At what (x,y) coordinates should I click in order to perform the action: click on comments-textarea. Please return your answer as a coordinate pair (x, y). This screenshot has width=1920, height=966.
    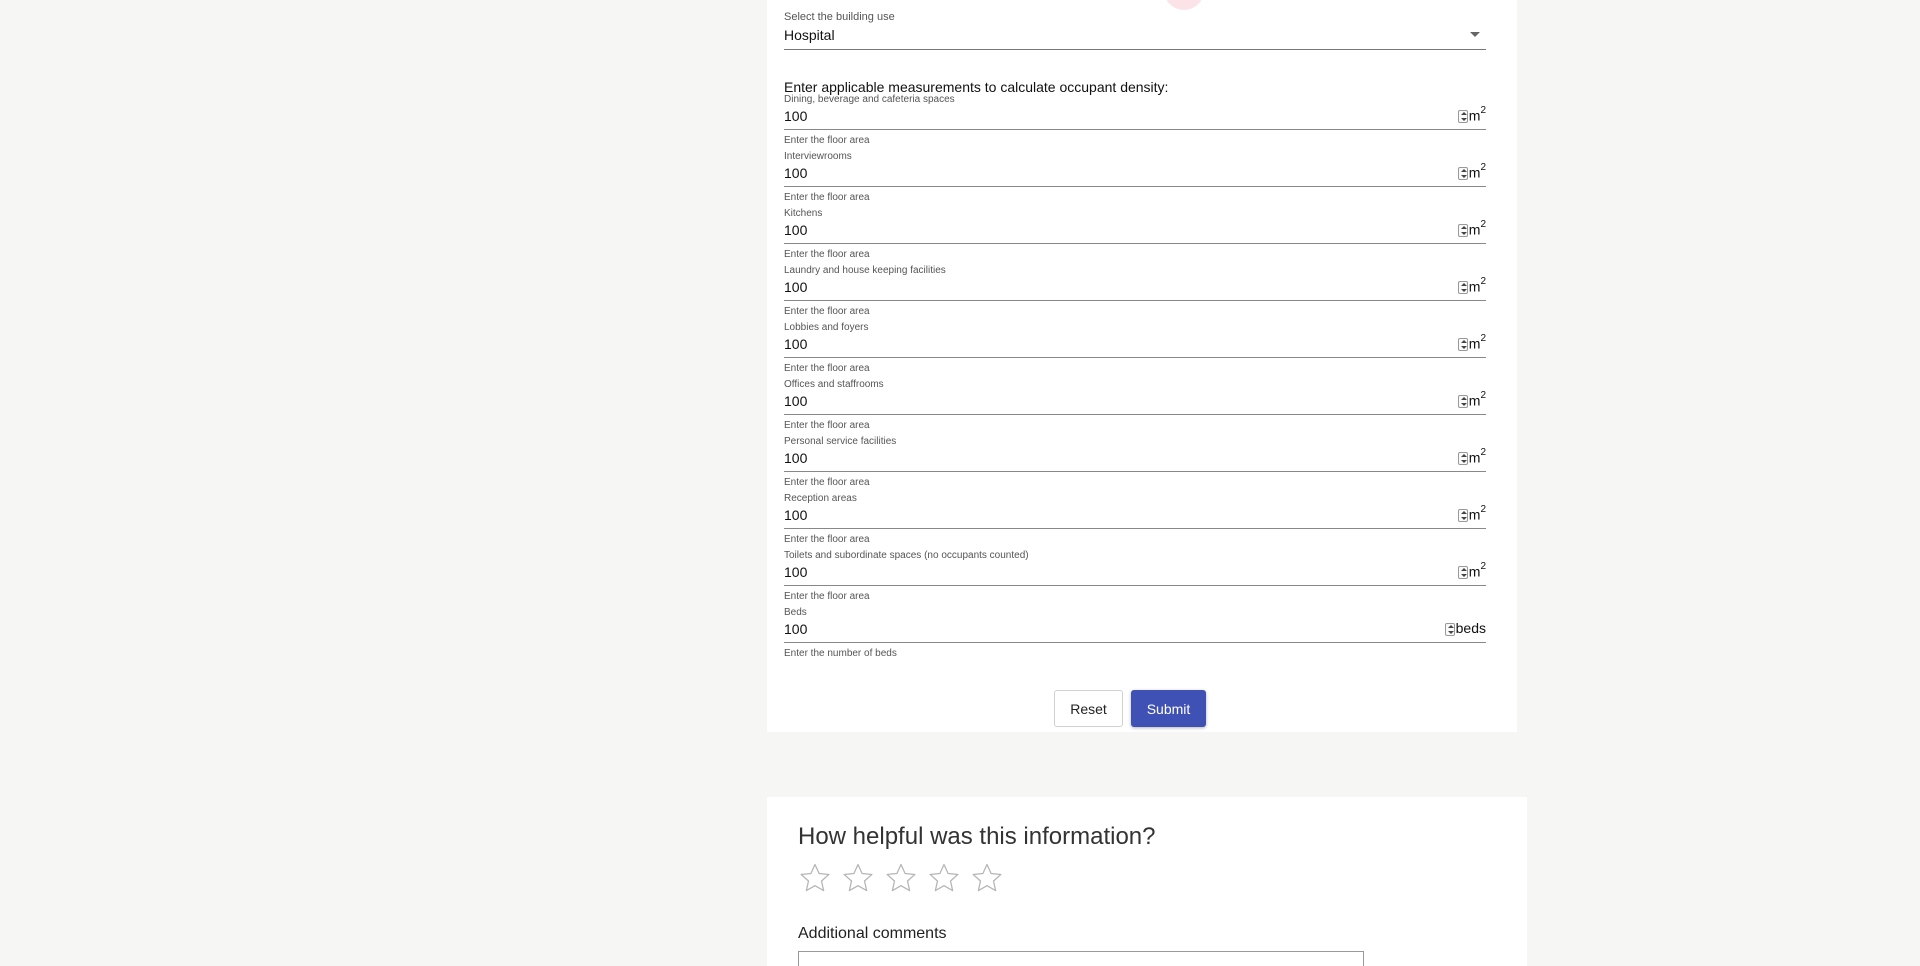
    Looking at the image, I should click on (1081, 958).